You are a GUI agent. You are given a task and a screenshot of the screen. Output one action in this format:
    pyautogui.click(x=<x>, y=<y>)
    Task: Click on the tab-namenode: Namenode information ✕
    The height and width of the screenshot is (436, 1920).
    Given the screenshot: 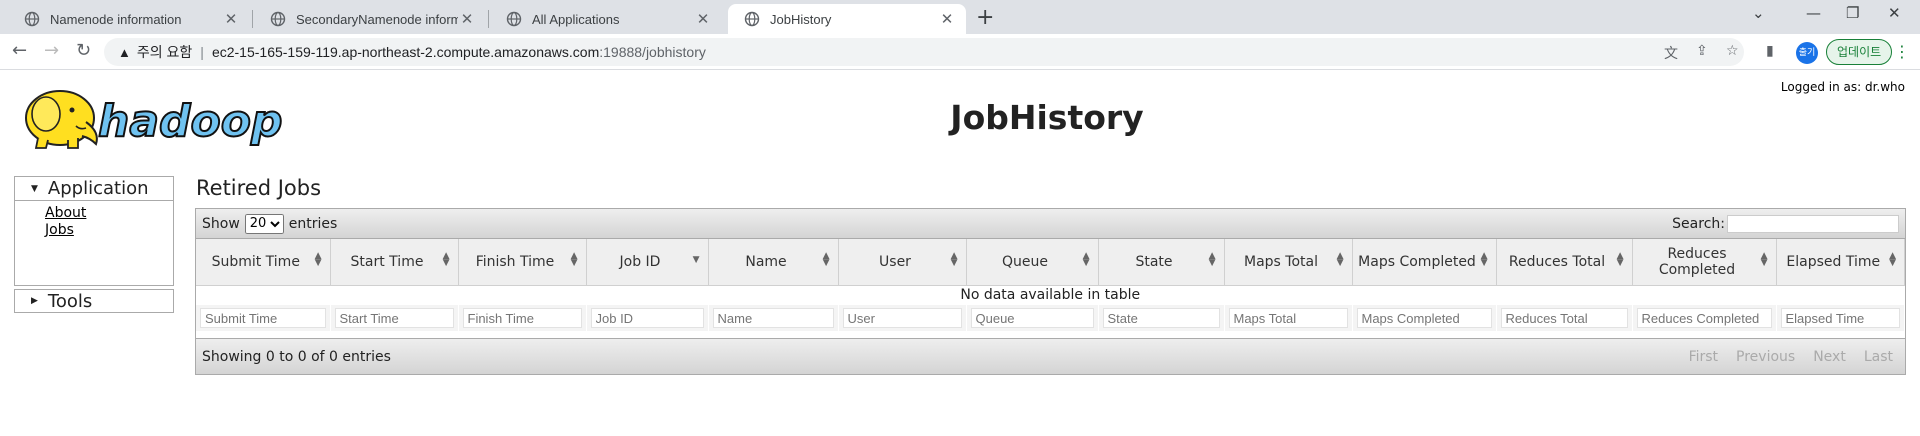 What is the action you would take?
    pyautogui.click(x=129, y=19)
    